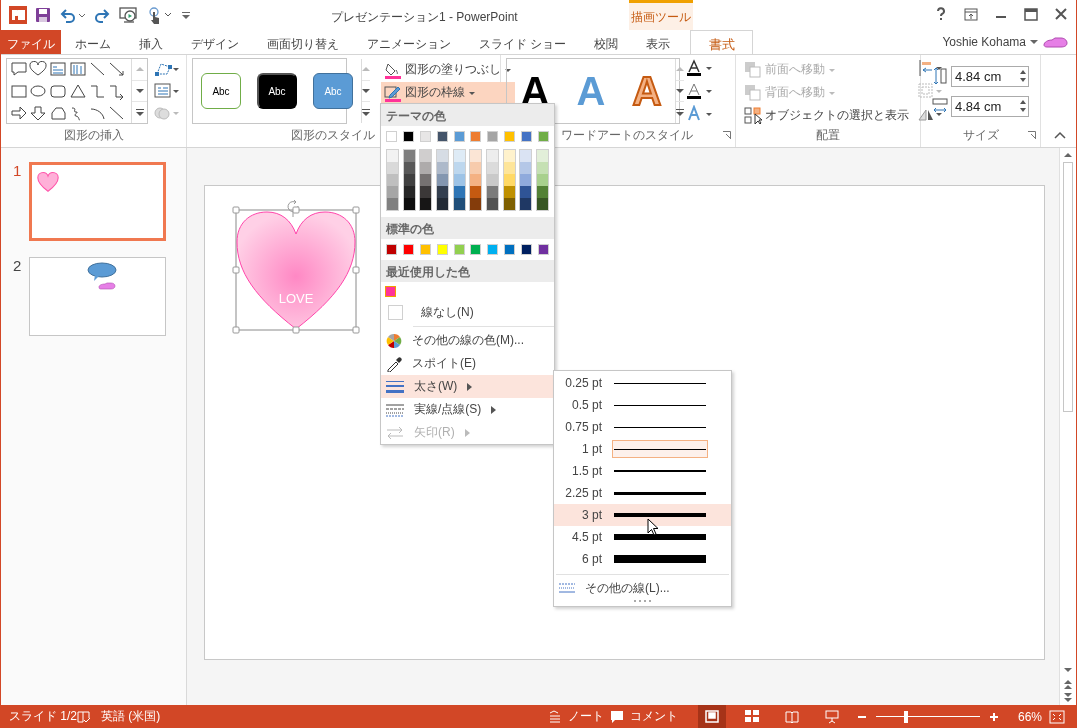  I want to click on fit-to-window-icon, so click(1057, 716).